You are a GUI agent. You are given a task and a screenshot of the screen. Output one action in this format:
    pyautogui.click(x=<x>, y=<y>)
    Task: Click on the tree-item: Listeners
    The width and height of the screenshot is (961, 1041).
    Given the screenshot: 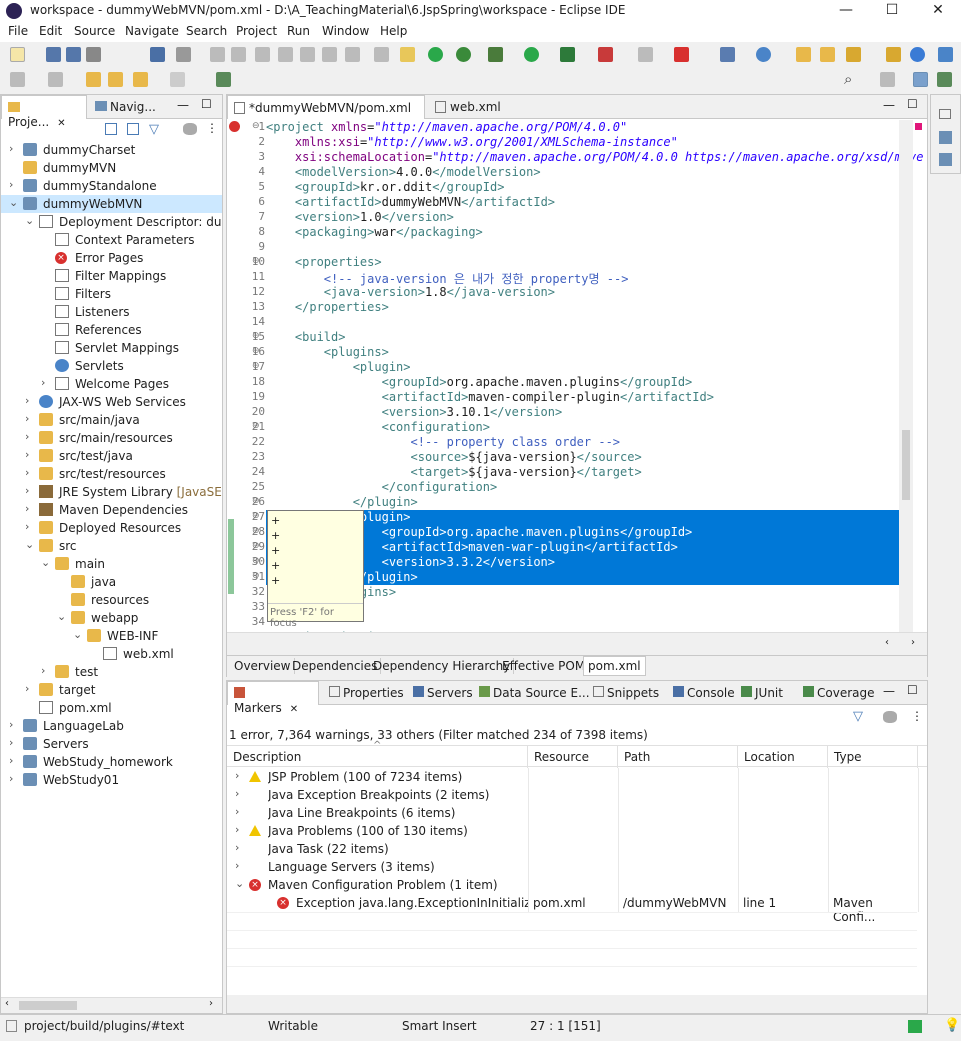 What is the action you would take?
    pyautogui.click(x=111, y=312)
    